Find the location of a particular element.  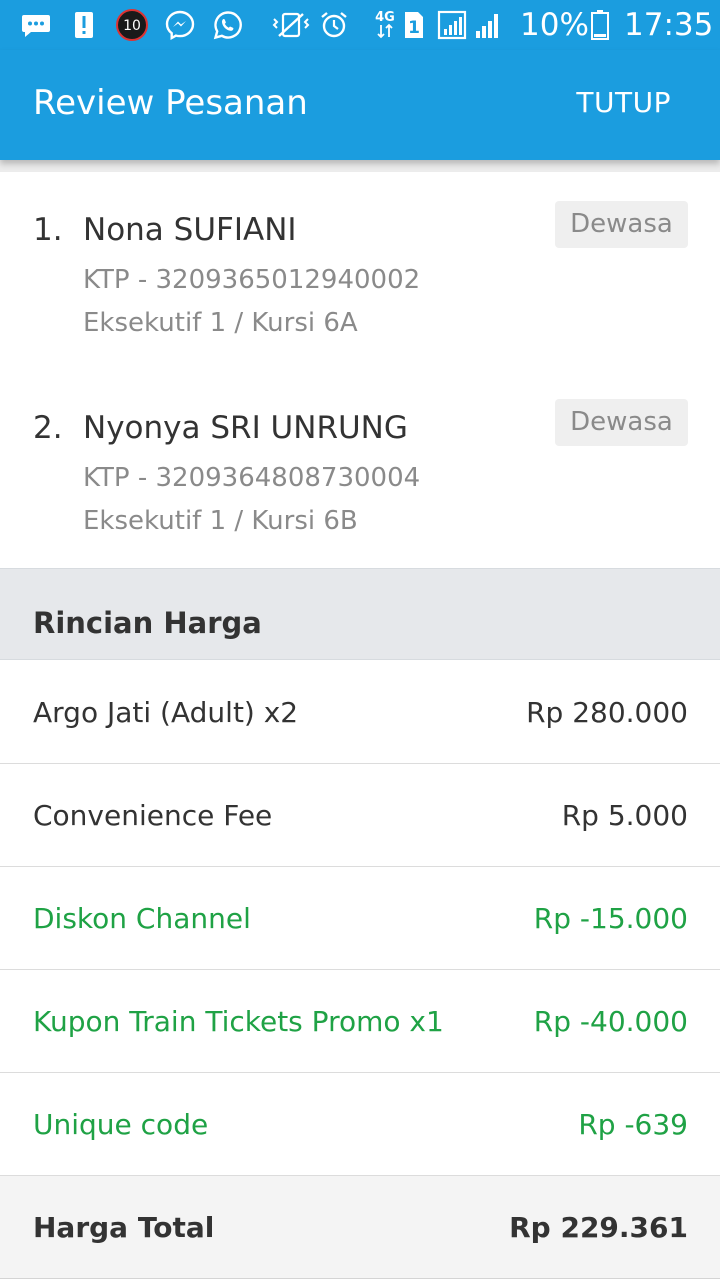

close-button: TUTUP is located at coordinates (623, 102).